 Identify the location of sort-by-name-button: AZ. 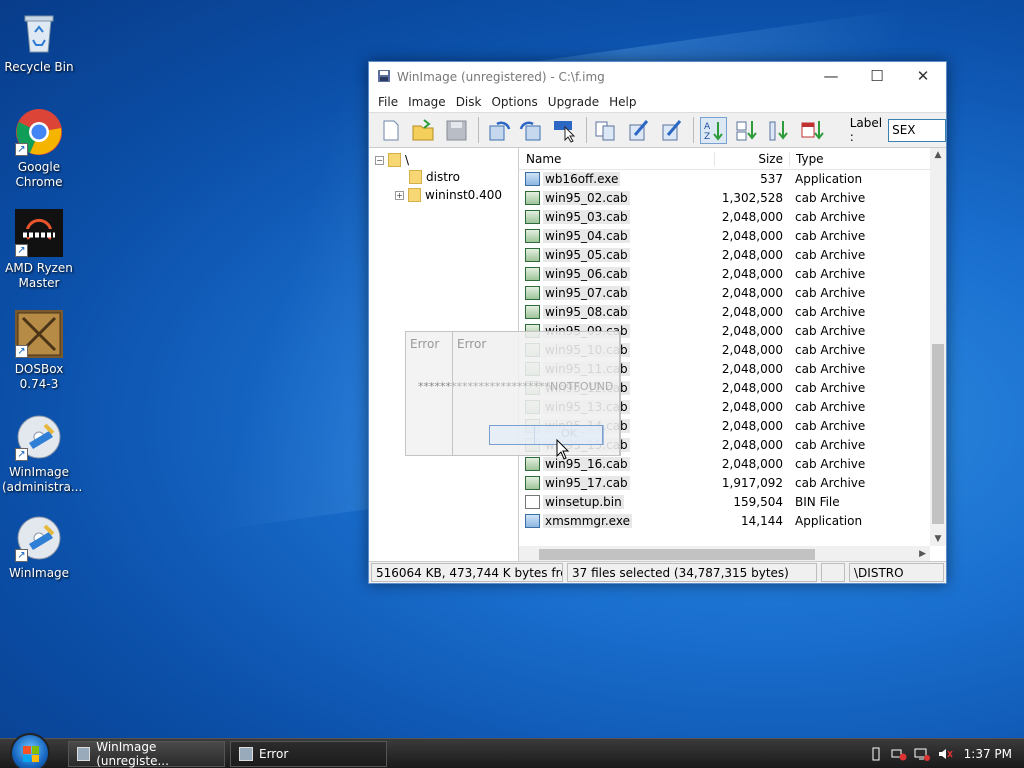
(713, 130).